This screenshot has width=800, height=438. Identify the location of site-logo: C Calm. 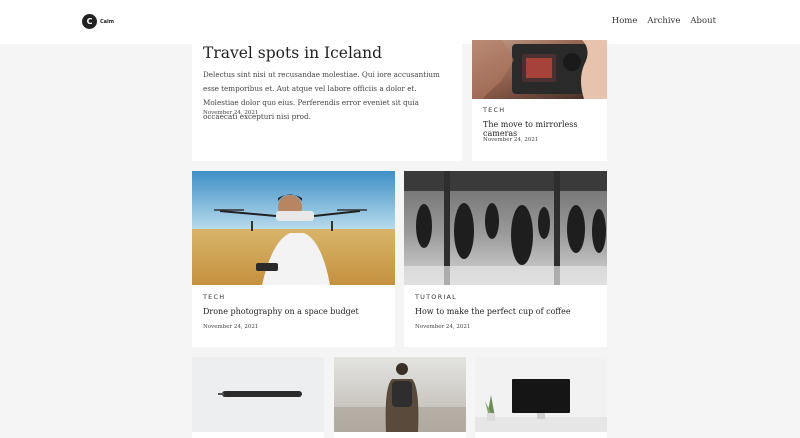
(98, 21).